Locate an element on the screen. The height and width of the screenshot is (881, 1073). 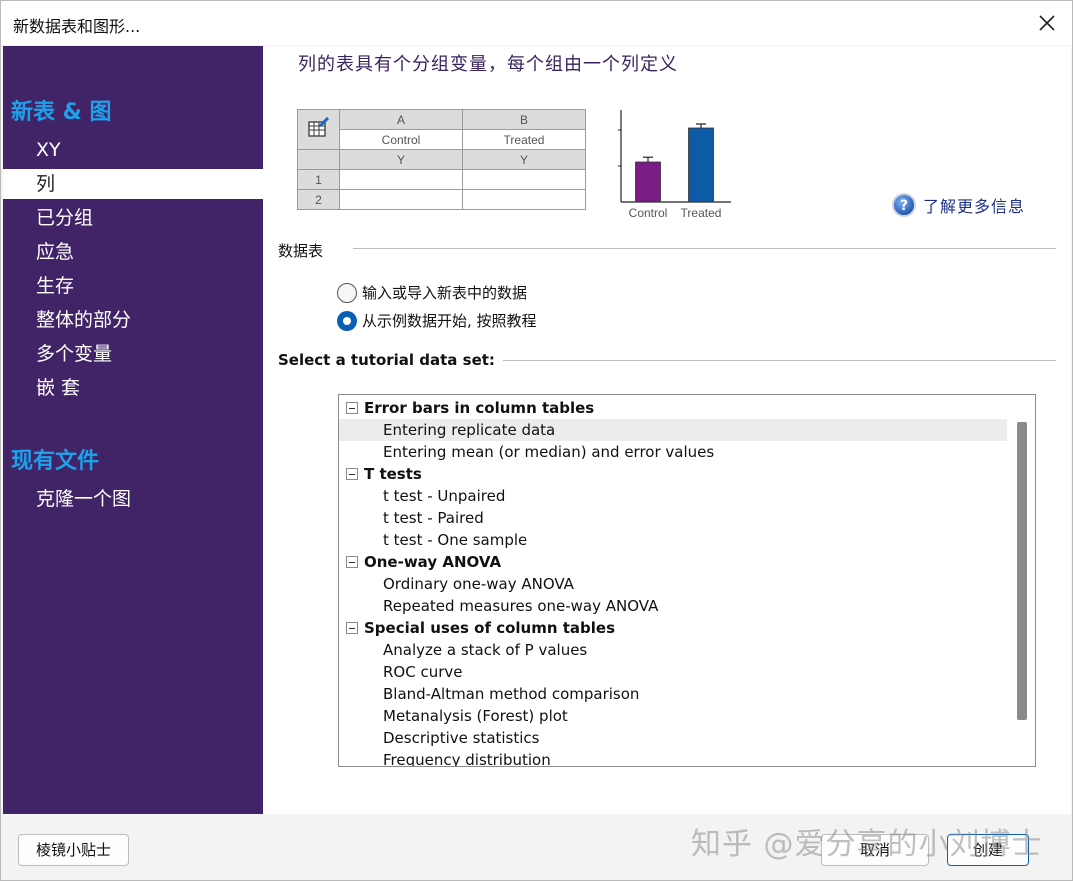
table-corner is located at coordinates (318, 129).